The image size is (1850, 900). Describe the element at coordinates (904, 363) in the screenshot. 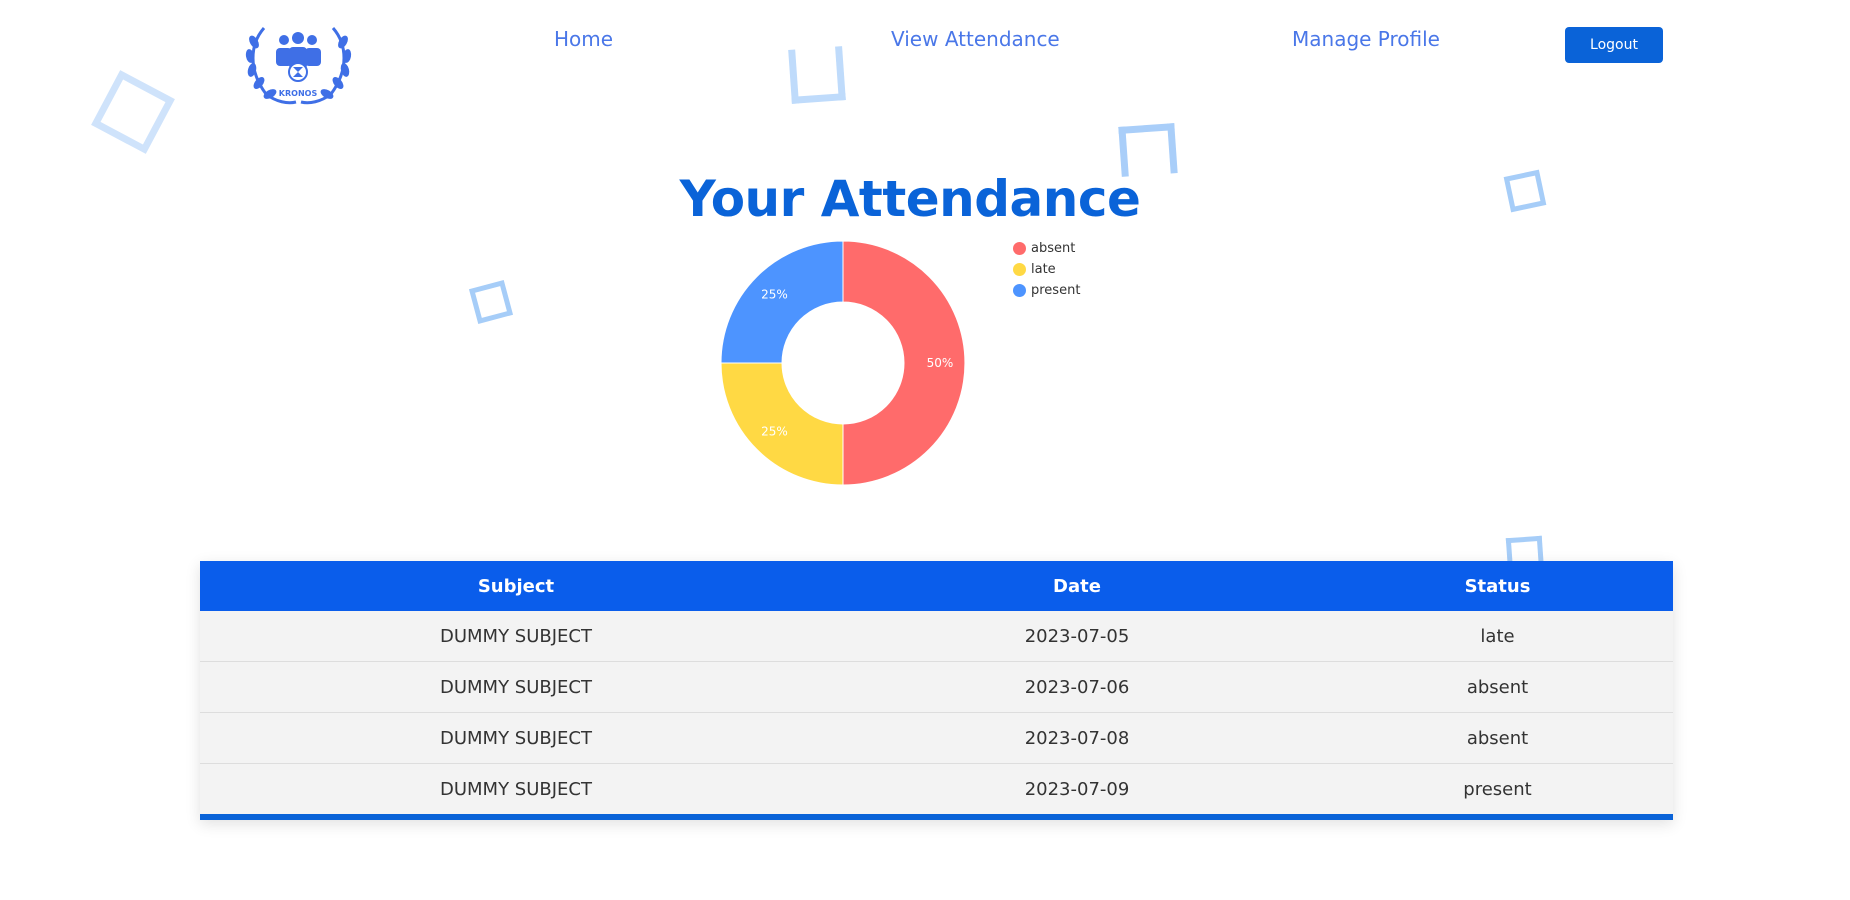

I see `pie-slice-absent` at that location.